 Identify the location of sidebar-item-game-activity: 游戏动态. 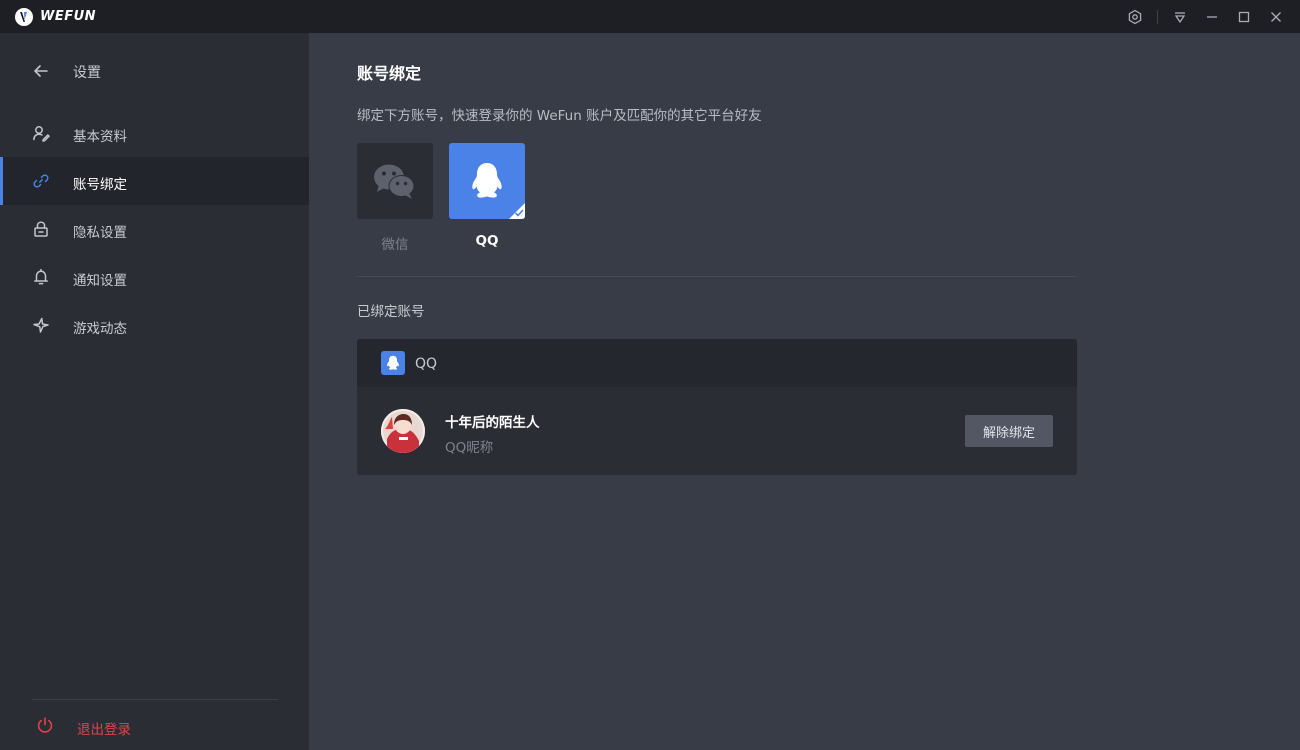
(154, 325).